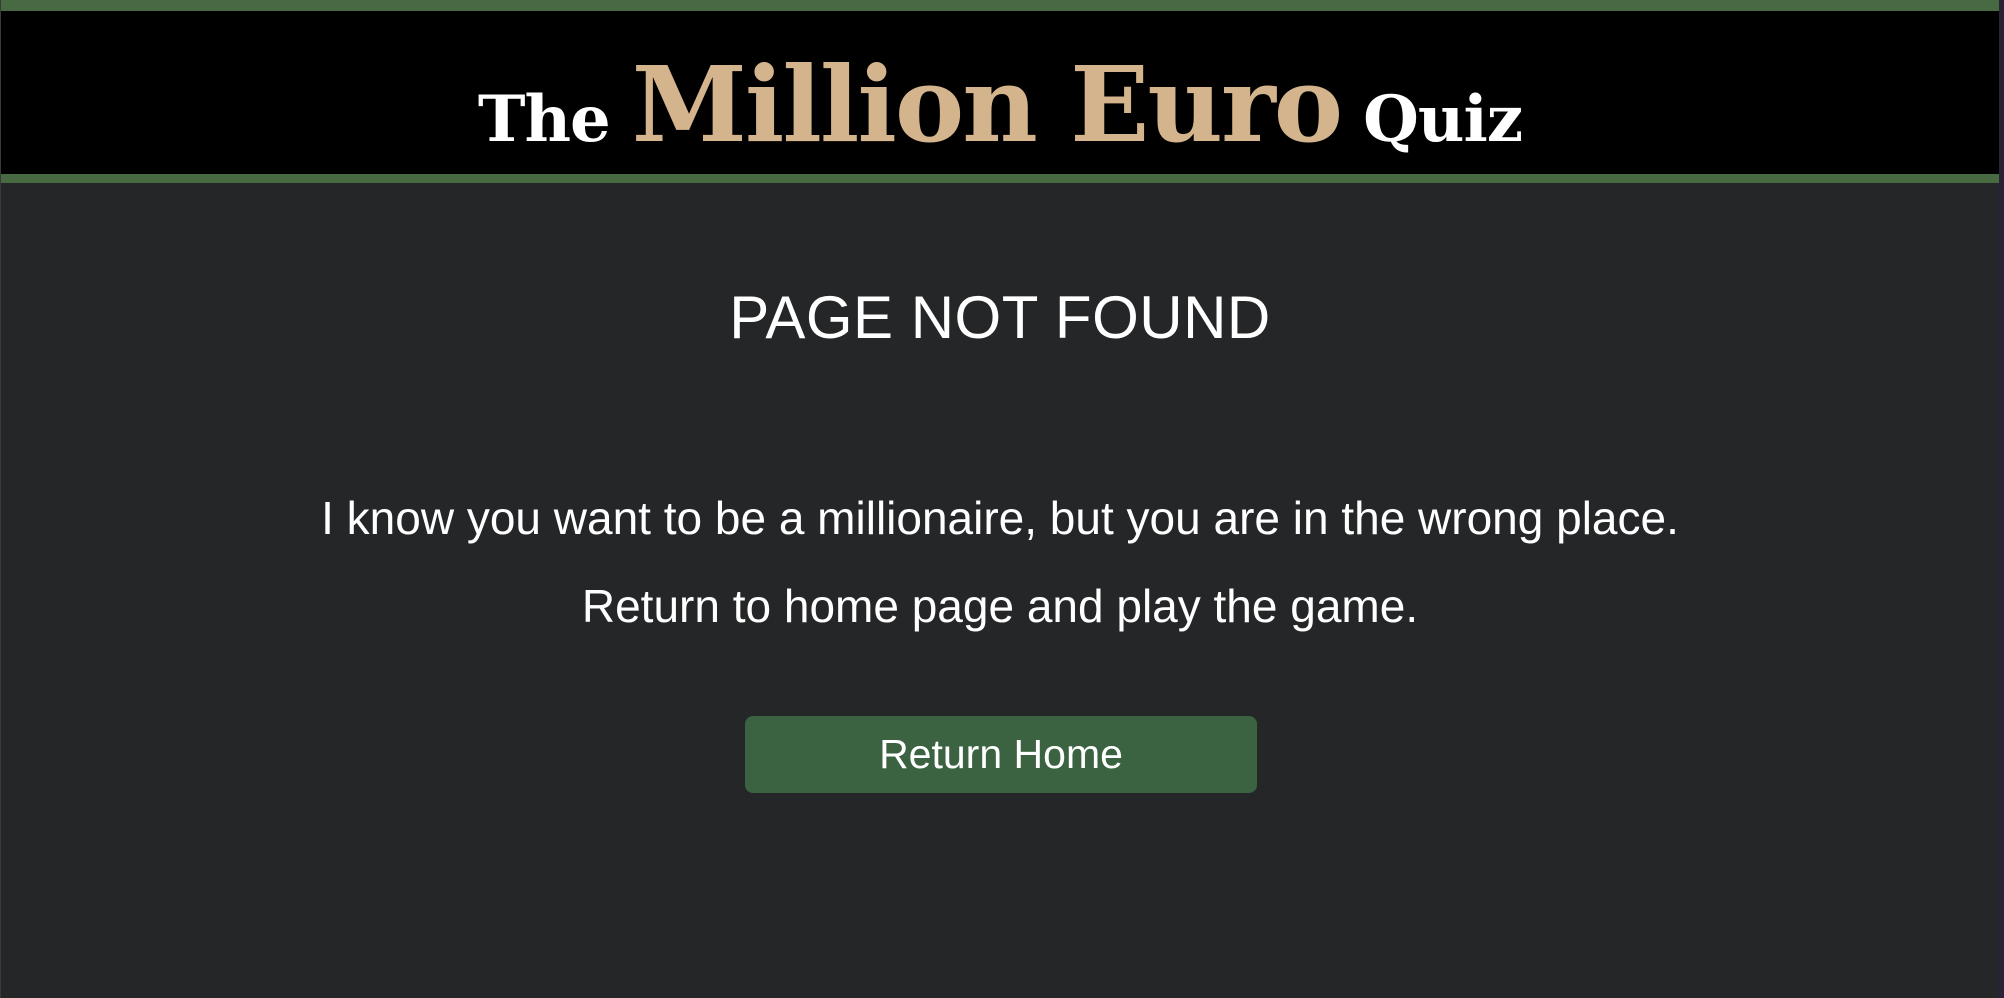  Describe the element at coordinates (1443, 119) in the screenshot. I see `logo-word-quiz: Quiz` at that location.